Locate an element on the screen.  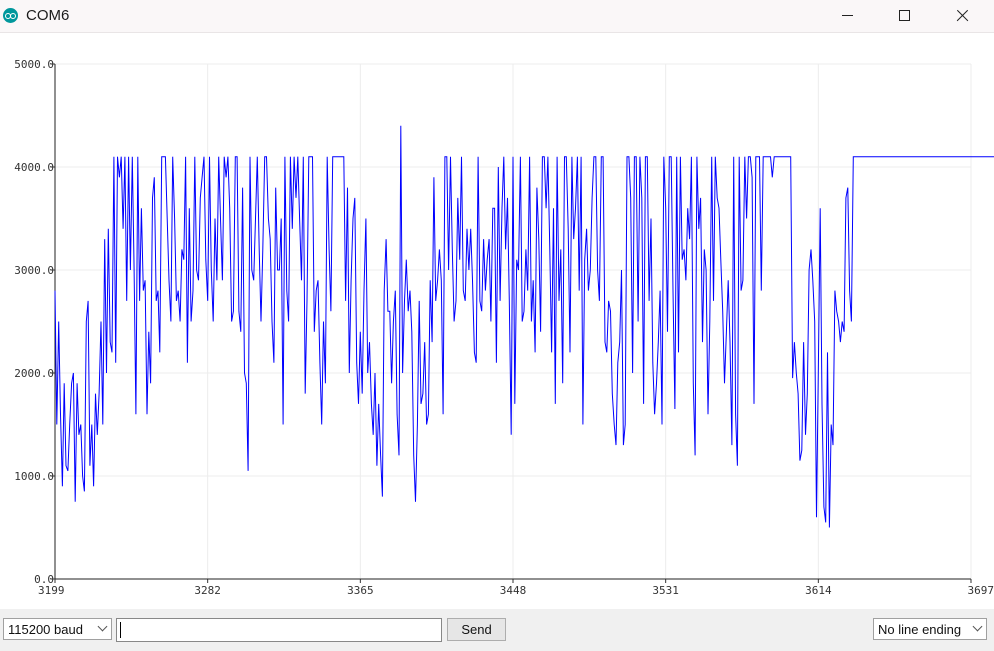
maximize-icon is located at coordinates (905, 16).